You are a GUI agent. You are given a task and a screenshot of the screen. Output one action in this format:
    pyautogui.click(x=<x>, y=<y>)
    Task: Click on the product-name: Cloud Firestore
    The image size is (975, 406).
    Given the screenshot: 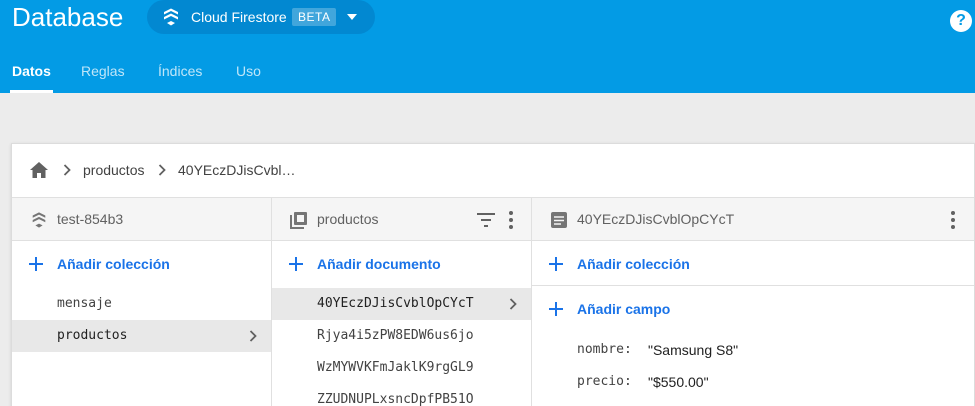 What is the action you would take?
    pyautogui.click(x=239, y=17)
    